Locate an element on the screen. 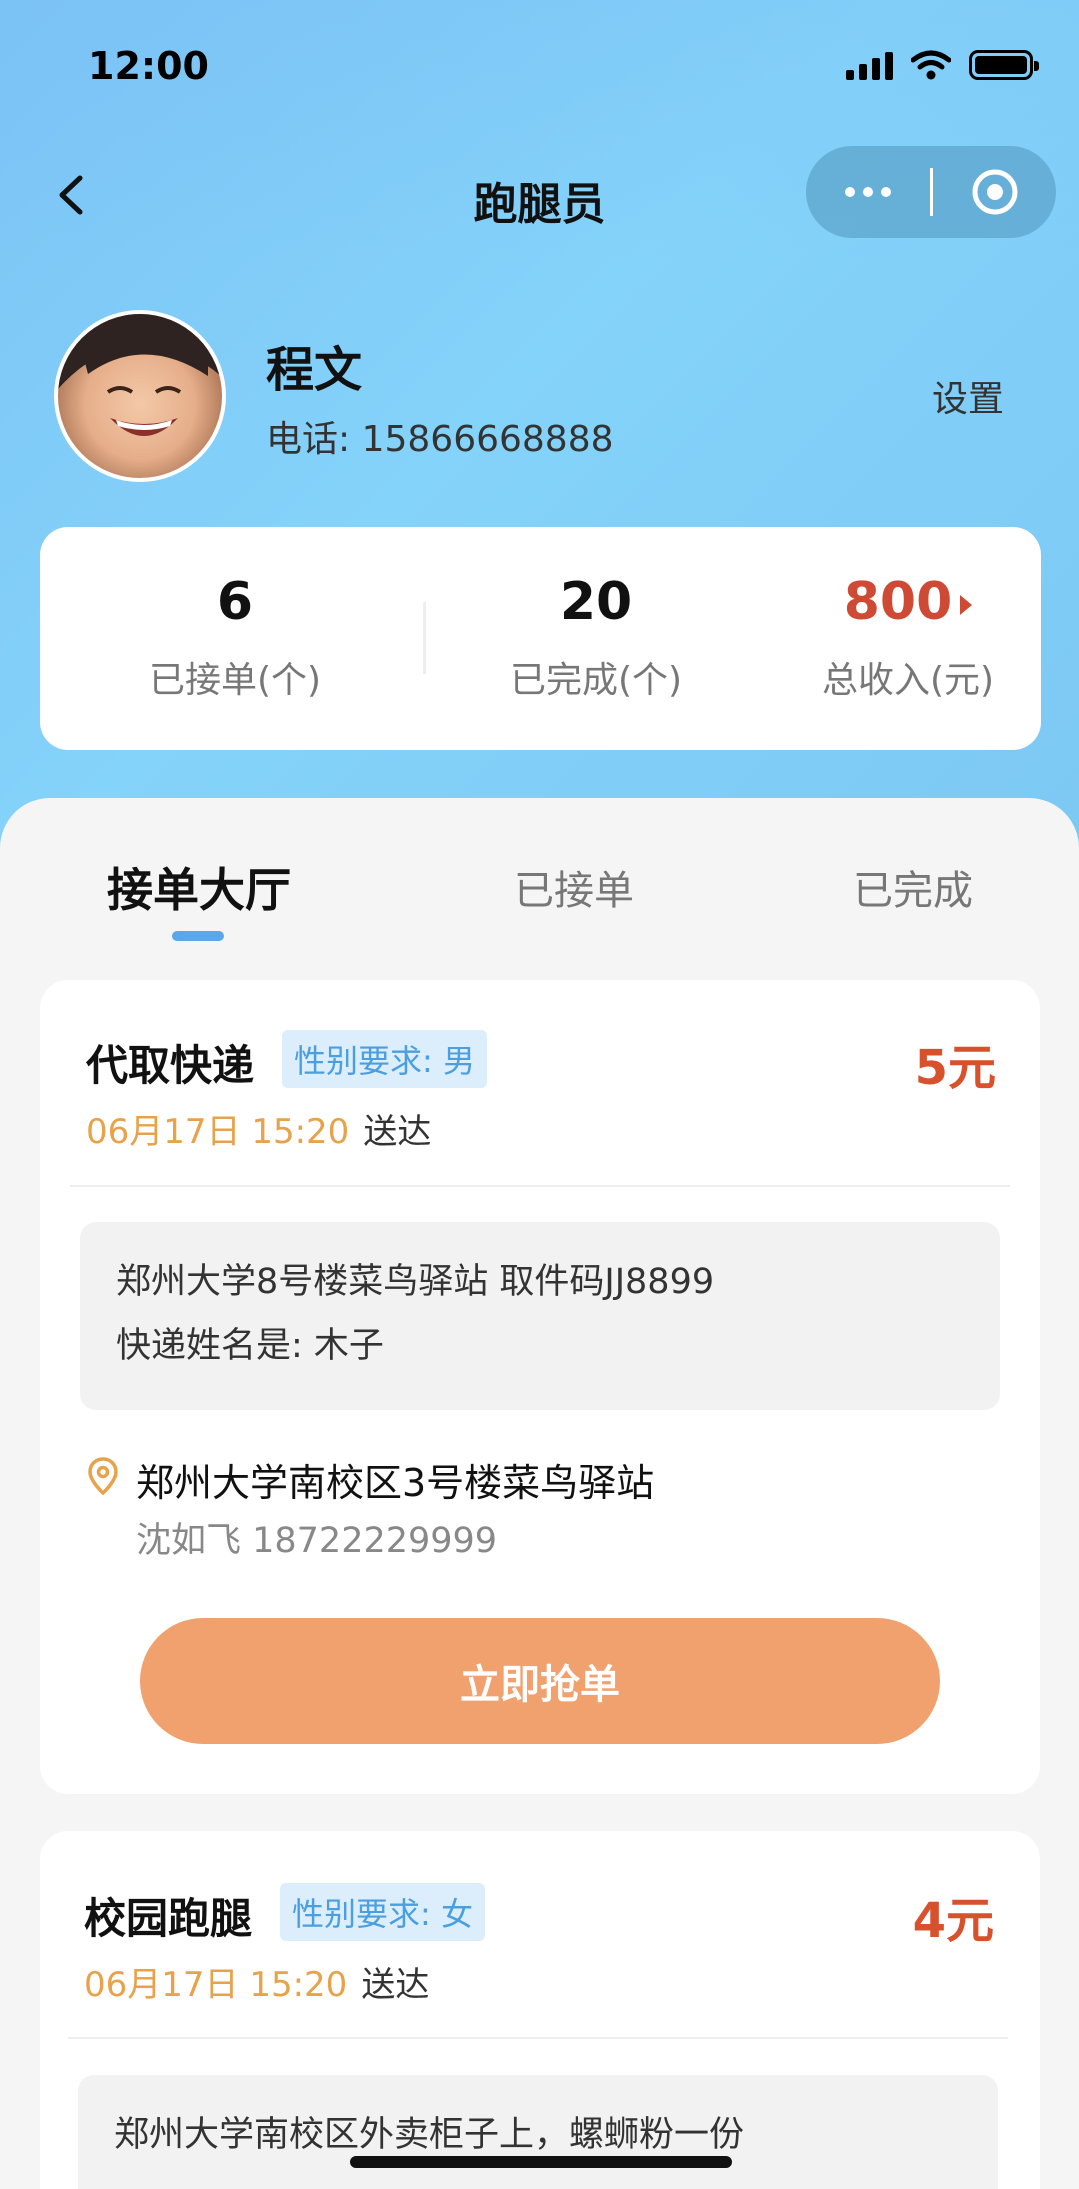 Image resolution: width=1079 pixels, height=2189 pixels. order-title: 代取快递 is located at coordinates (170, 1065).